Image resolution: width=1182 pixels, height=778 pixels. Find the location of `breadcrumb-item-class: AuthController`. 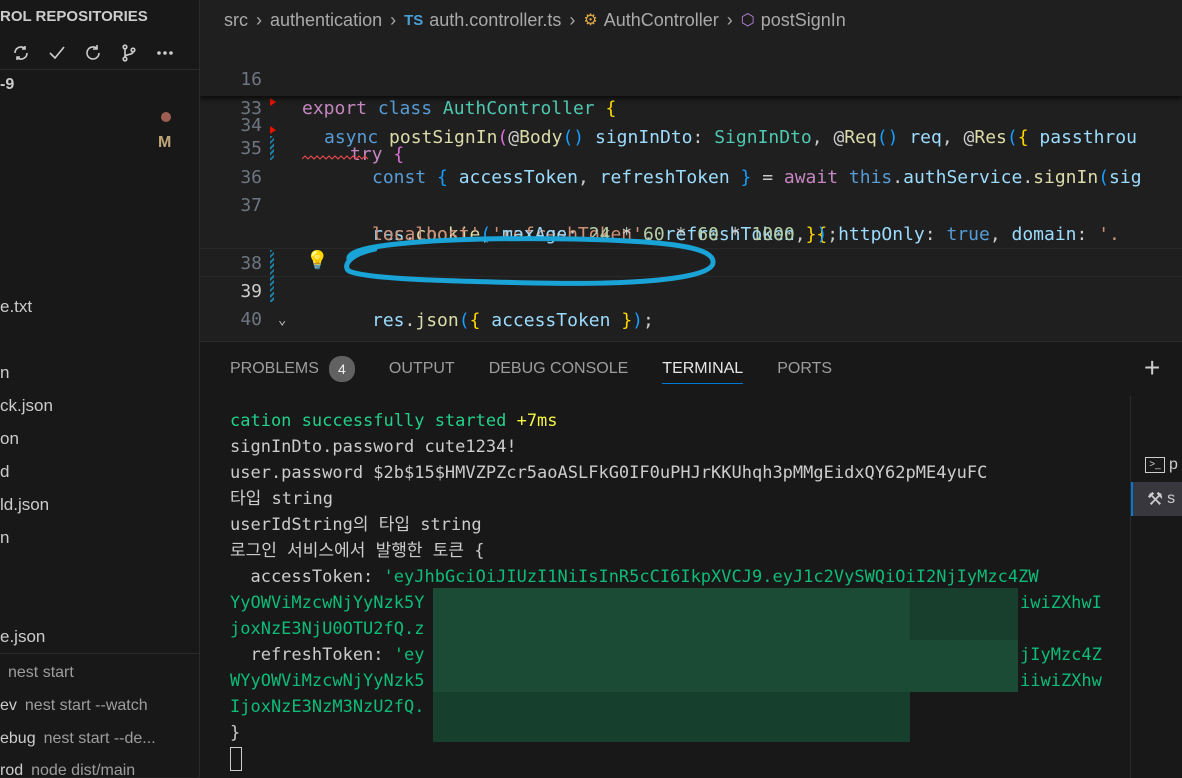

breadcrumb-item-class: AuthController is located at coordinates (661, 20).